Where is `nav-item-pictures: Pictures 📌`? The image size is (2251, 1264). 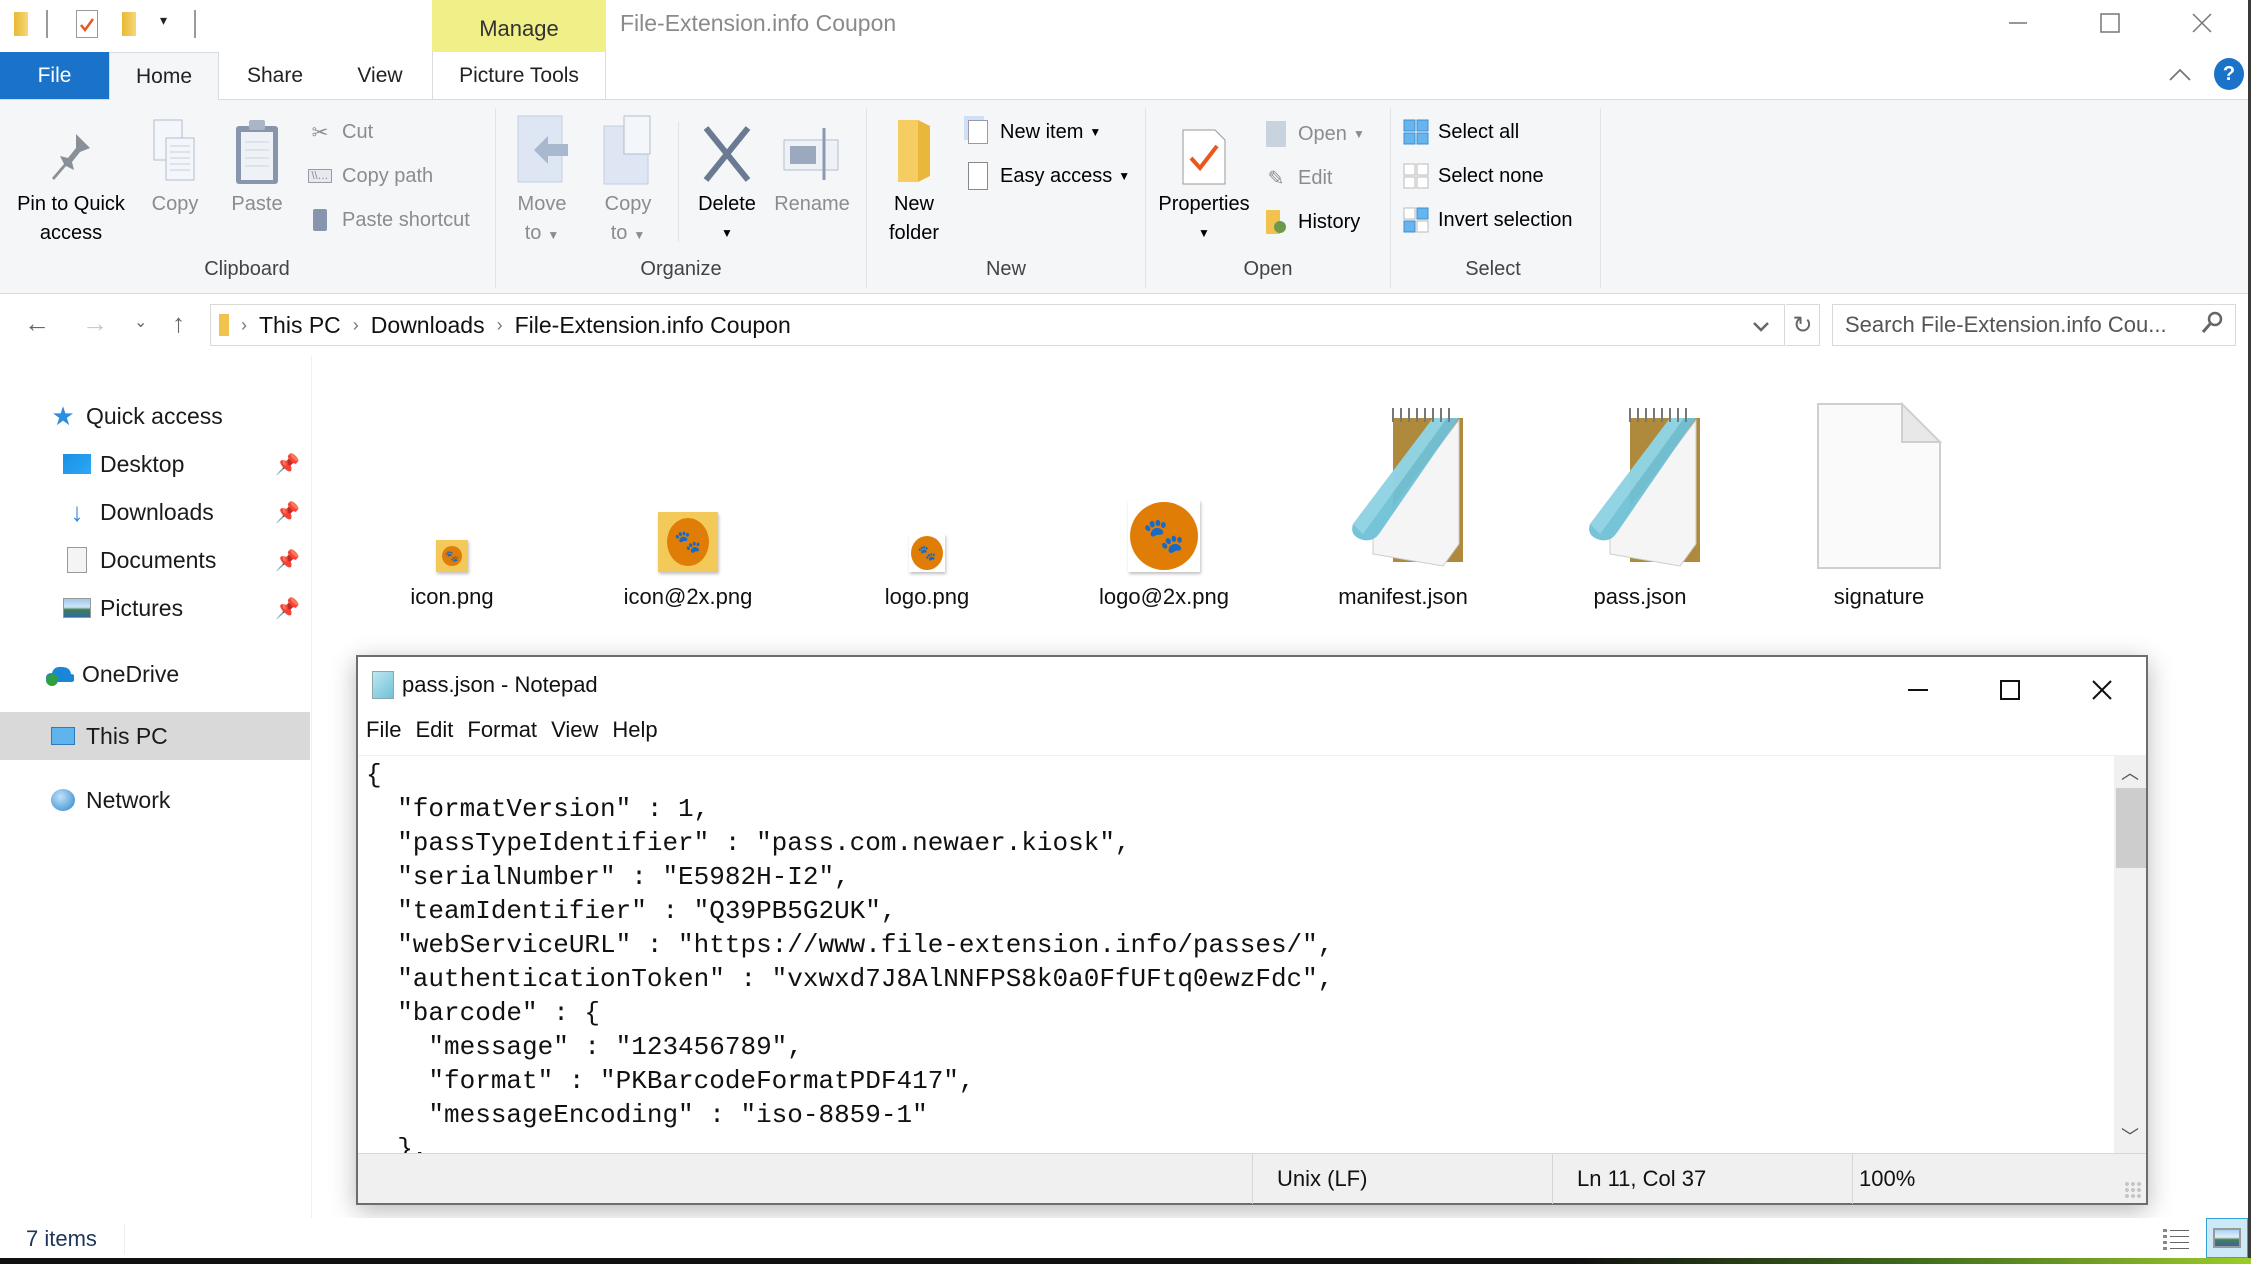
nav-item-pictures: Pictures 📌 is located at coordinates (155, 608).